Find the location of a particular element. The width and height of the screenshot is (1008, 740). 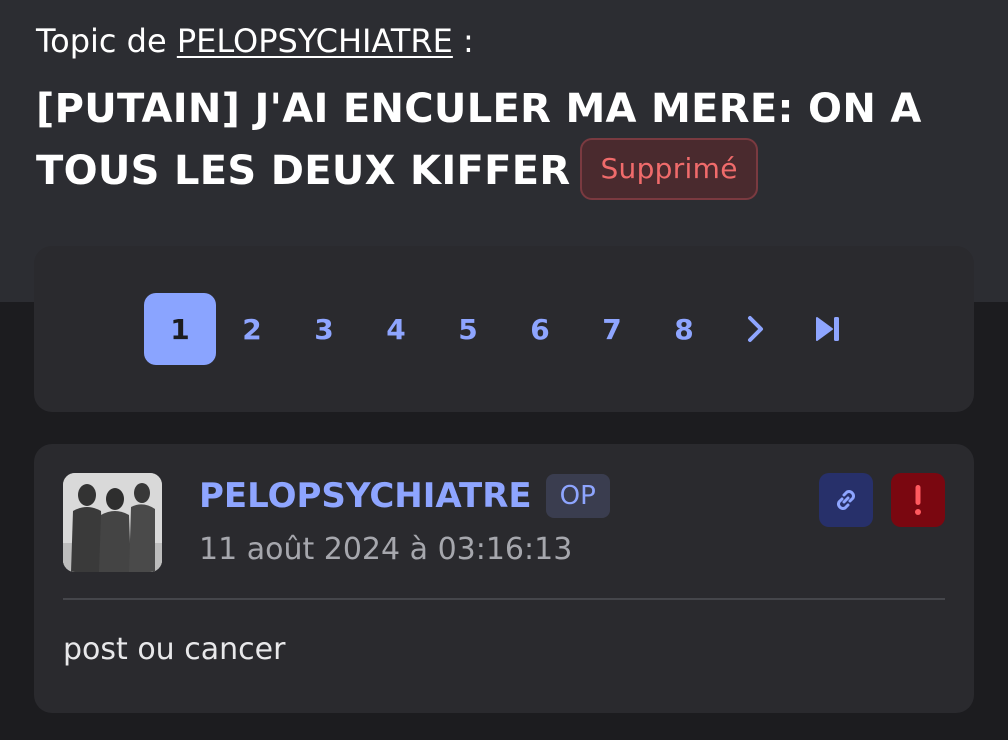

author-name-link: PELOPSYCHIATRE is located at coordinates (365, 496).